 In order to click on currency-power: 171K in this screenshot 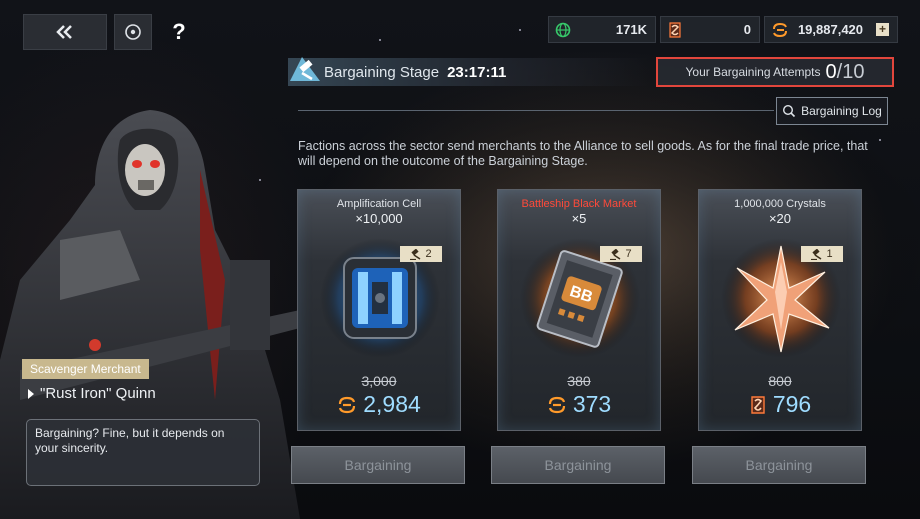, I will do `click(602, 29)`.